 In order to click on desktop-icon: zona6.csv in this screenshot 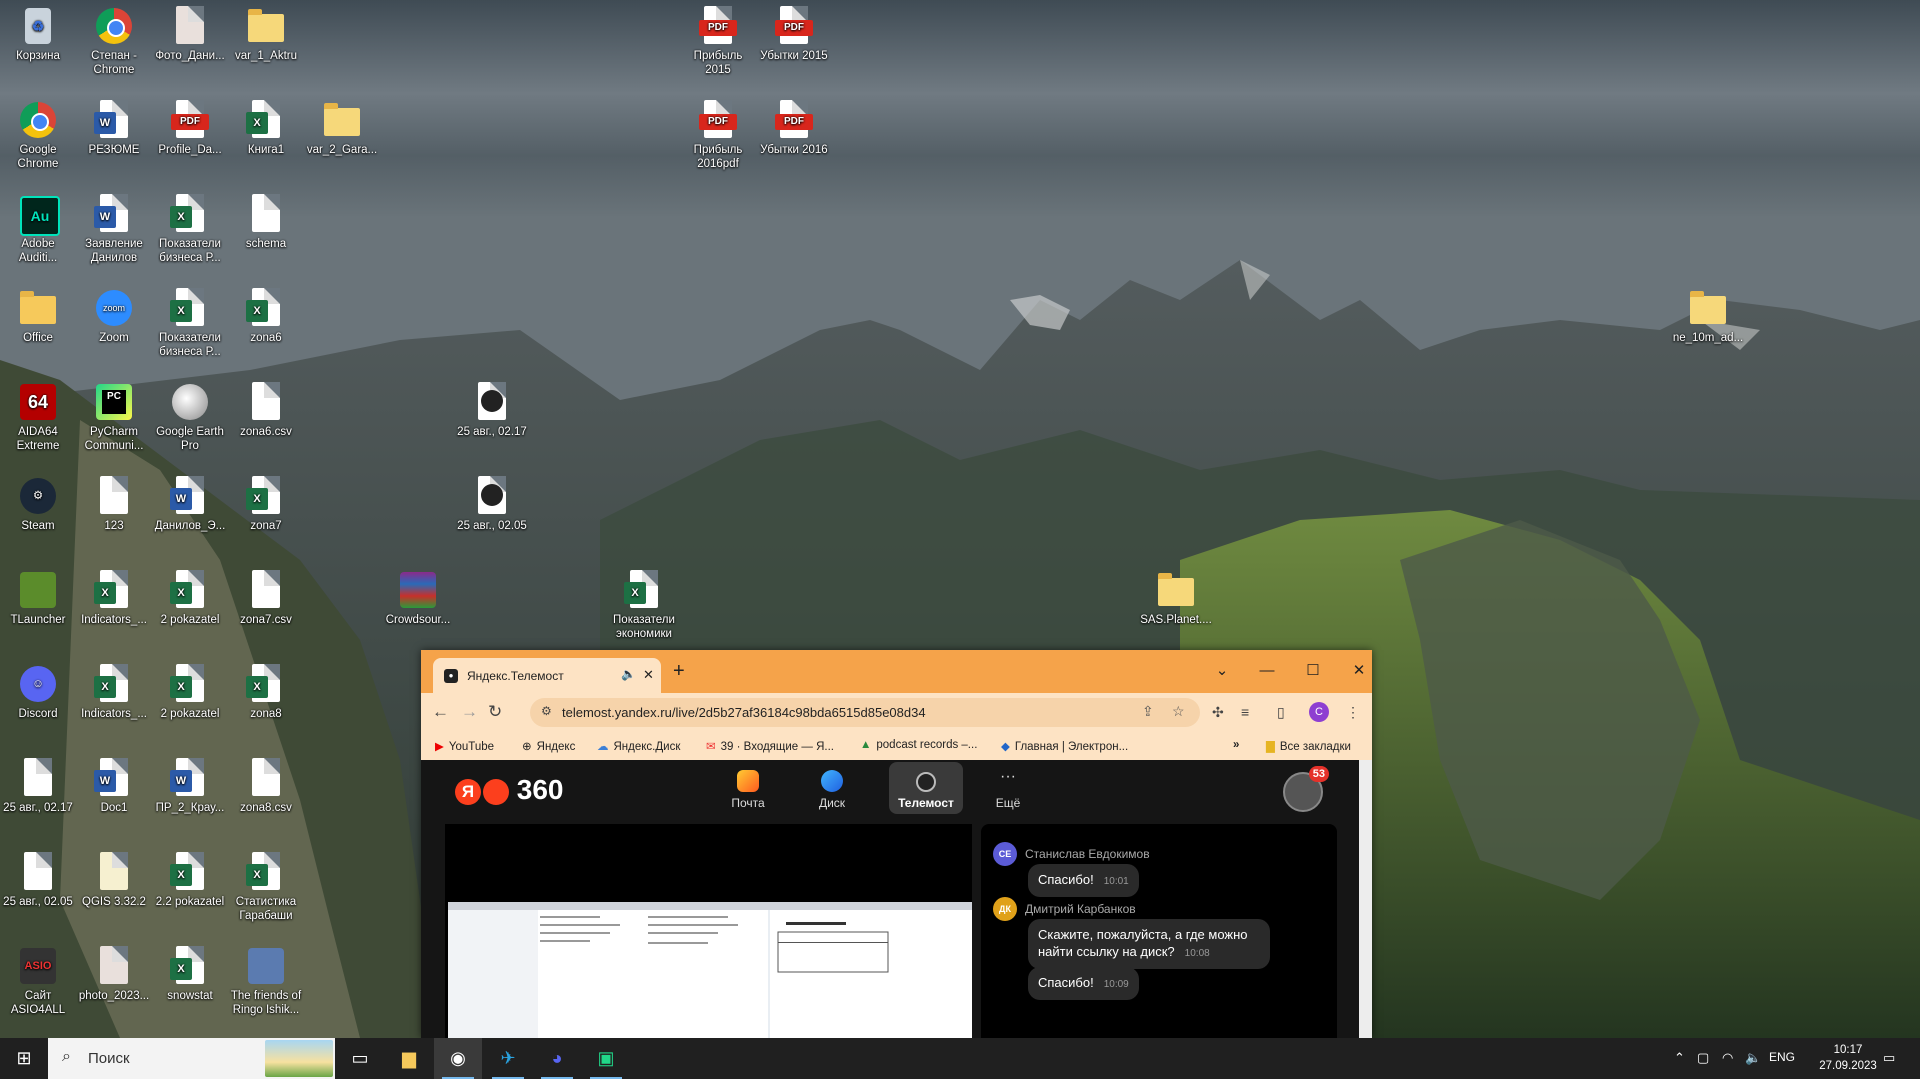, I will do `click(266, 408)`.